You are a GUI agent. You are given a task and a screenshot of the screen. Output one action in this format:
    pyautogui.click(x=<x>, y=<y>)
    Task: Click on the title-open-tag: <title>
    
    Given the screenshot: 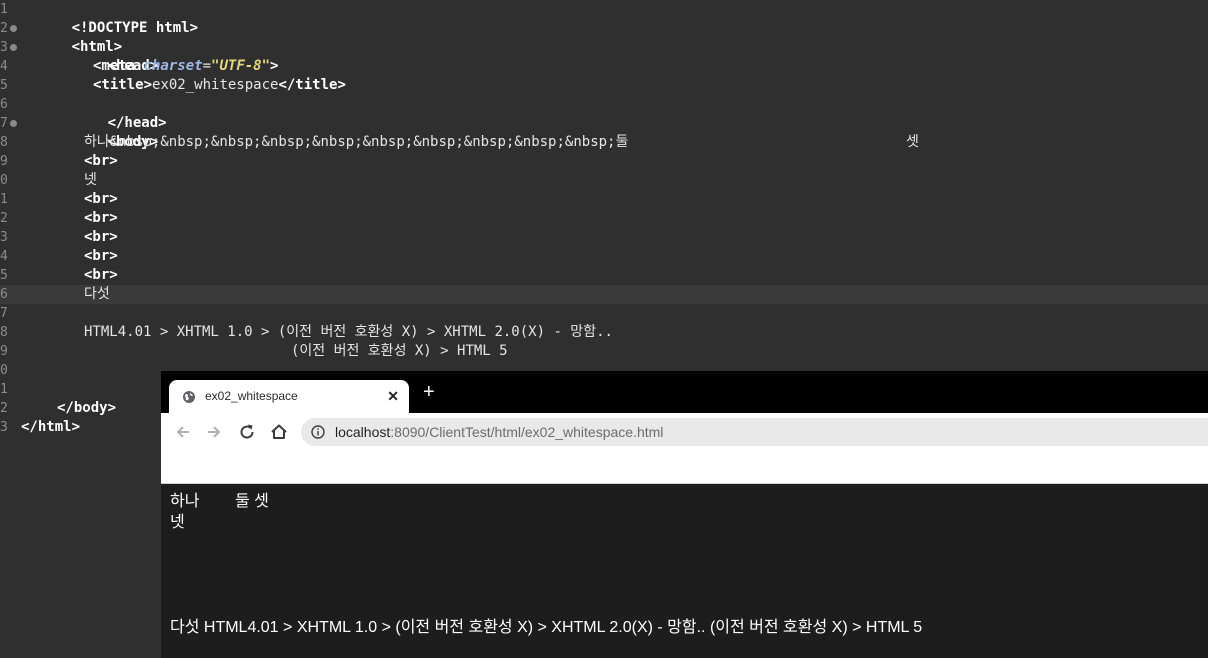 What is the action you would take?
    pyautogui.click(x=123, y=85)
    